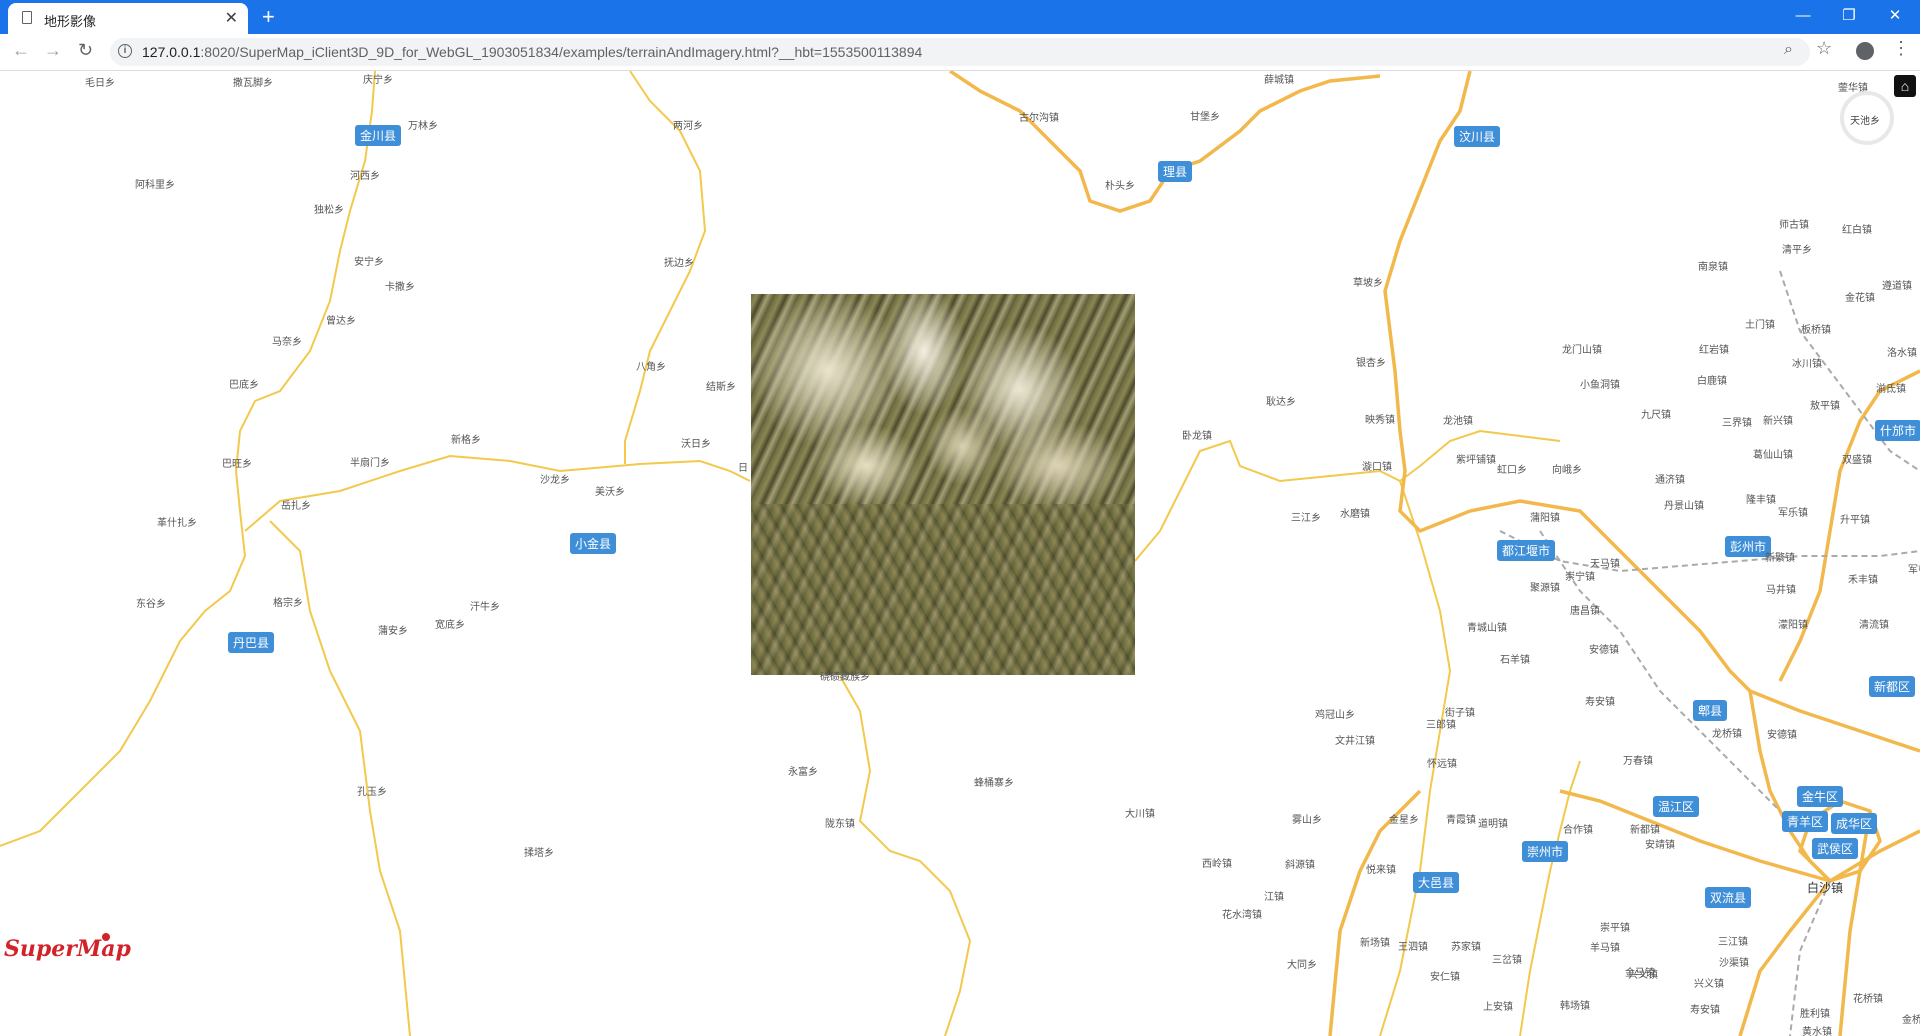 This screenshot has height=1036, width=1920. I want to click on place-label: 鸡冠山乡, so click(1335, 715).